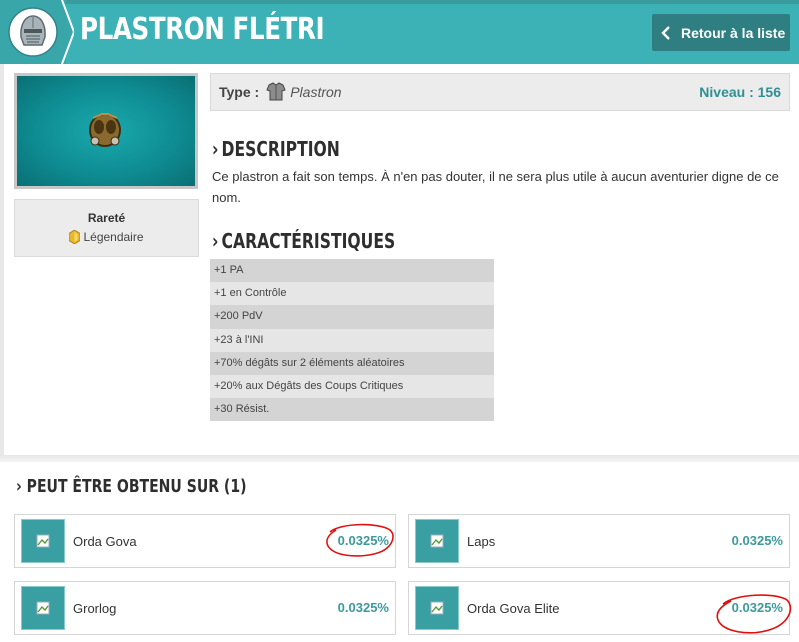 The height and width of the screenshot is (642, 799). What do you see at coordinates (352, 410) in the screenshot?
I see `stat-row: +30 Résist.` at bounding box center [352, 410].